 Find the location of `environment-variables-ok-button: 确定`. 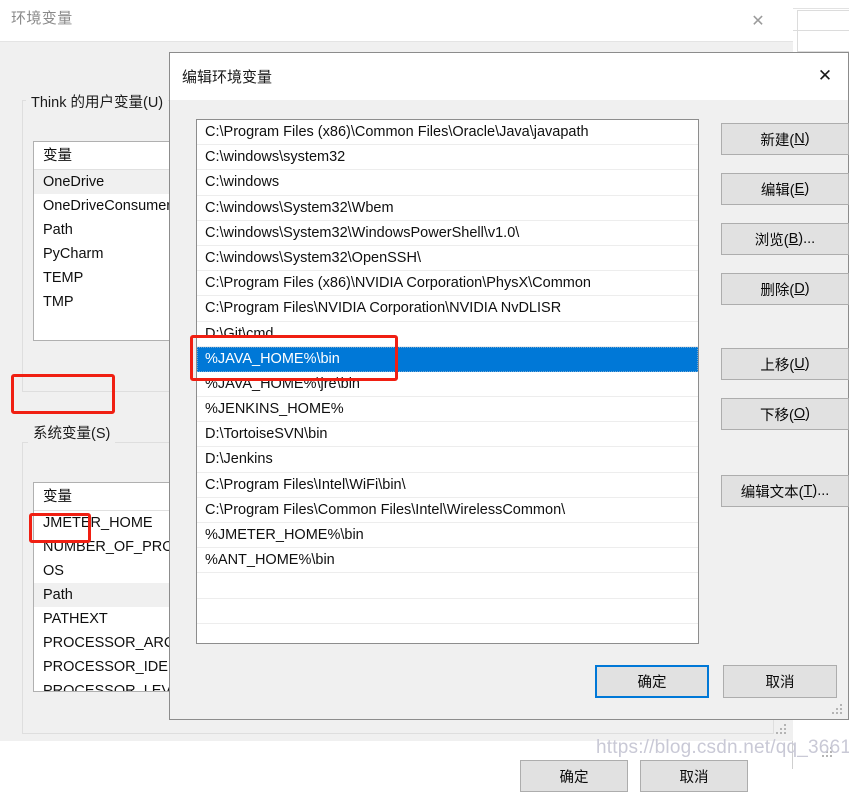

environment-variables-ok-button: 确定 is located at coordinates (574, 776).